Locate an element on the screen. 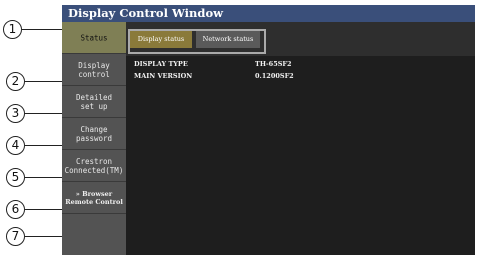 The height and width of the screenshot is (259, 478). sidebar-item-change-password: Change password is located at coordinates (94, 134).